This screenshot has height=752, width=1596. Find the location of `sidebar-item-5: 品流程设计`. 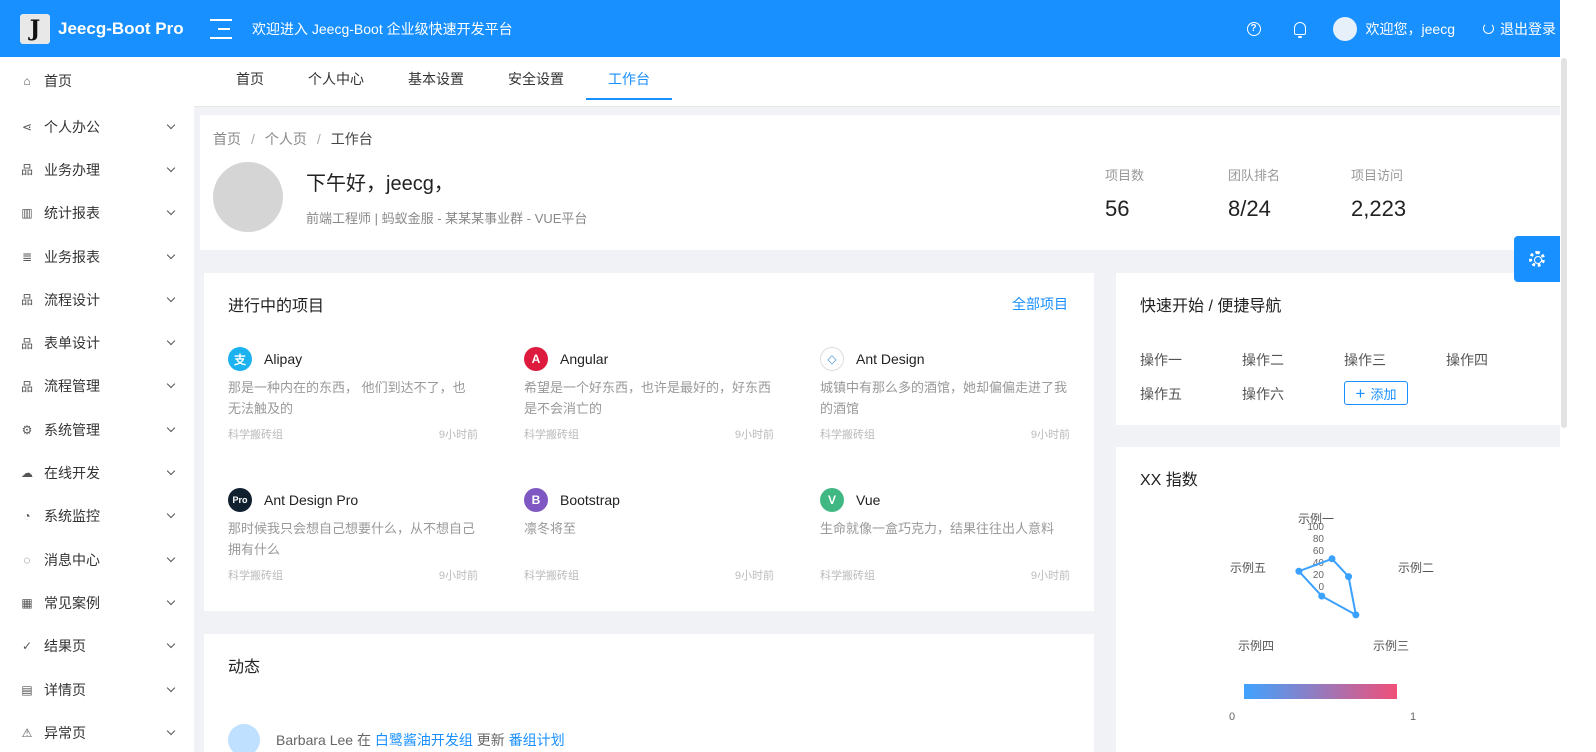

sidebar-item-5: 品流程设计 is located at coordinates (97, 299).